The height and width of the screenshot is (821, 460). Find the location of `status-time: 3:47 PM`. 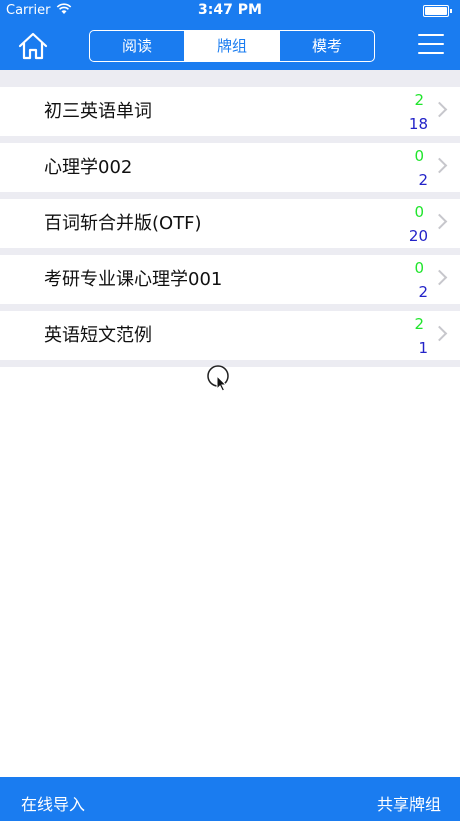

status-time: 3:47 PM is located at coordinates (230, 10).